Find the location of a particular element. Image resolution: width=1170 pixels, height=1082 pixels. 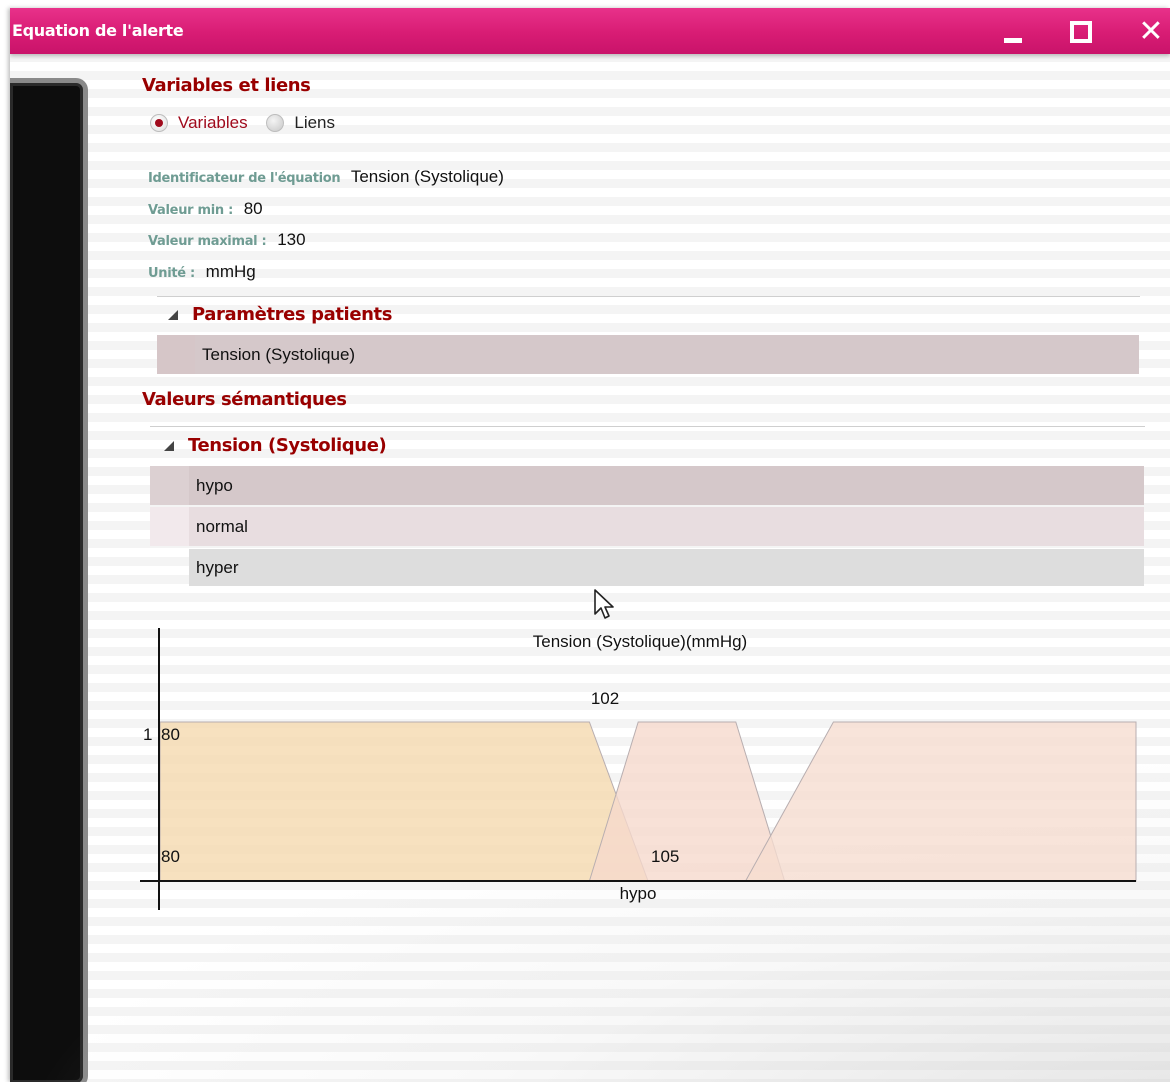

annotation-top-center: 102 is located at coordinates (605, 698).